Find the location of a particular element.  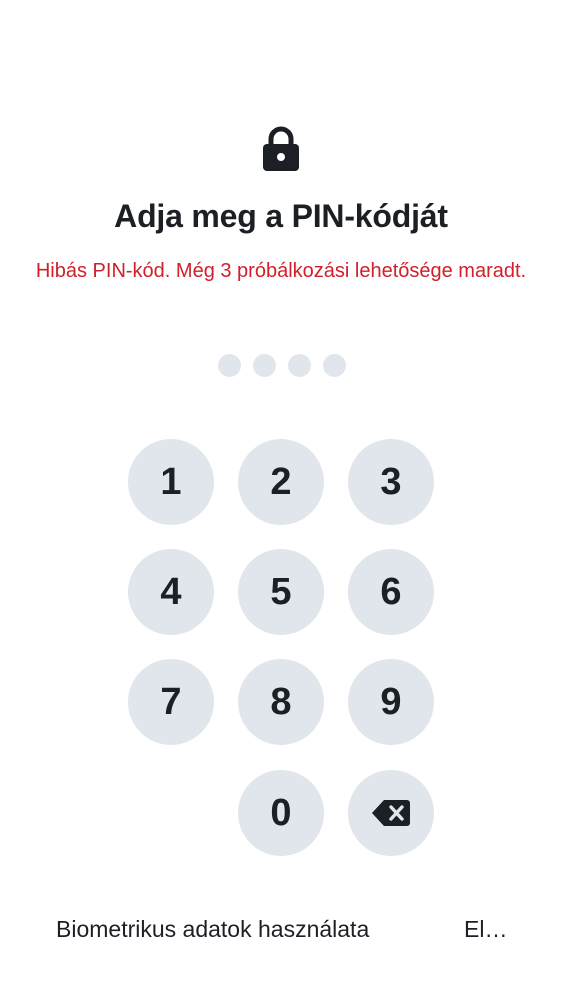

key-2: 2 is located at coordinates (281, 482).